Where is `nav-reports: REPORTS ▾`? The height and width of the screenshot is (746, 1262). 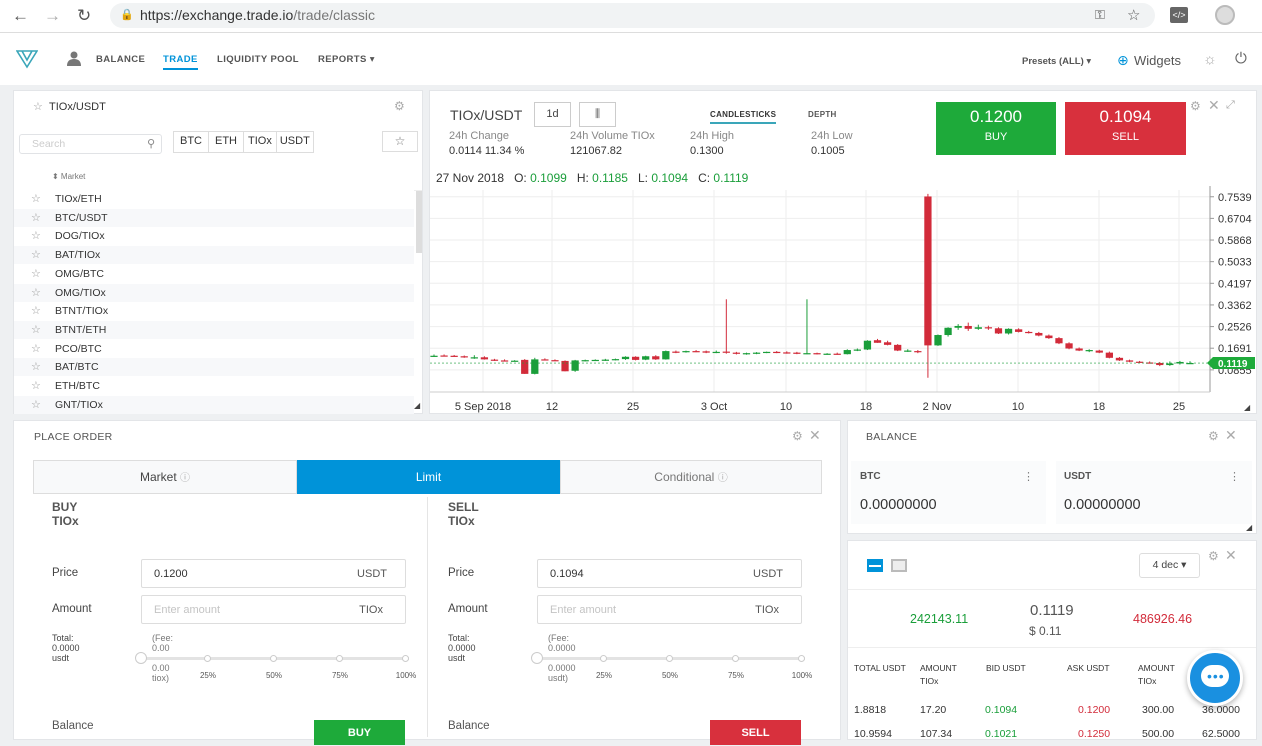 nav-reports: REPORTS ▾ is located at coordinates (346, 59).